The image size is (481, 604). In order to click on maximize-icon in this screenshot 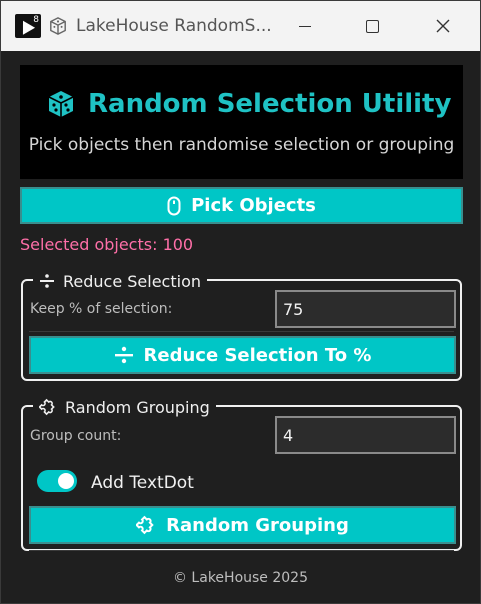, I will do `click(372, 26)`.